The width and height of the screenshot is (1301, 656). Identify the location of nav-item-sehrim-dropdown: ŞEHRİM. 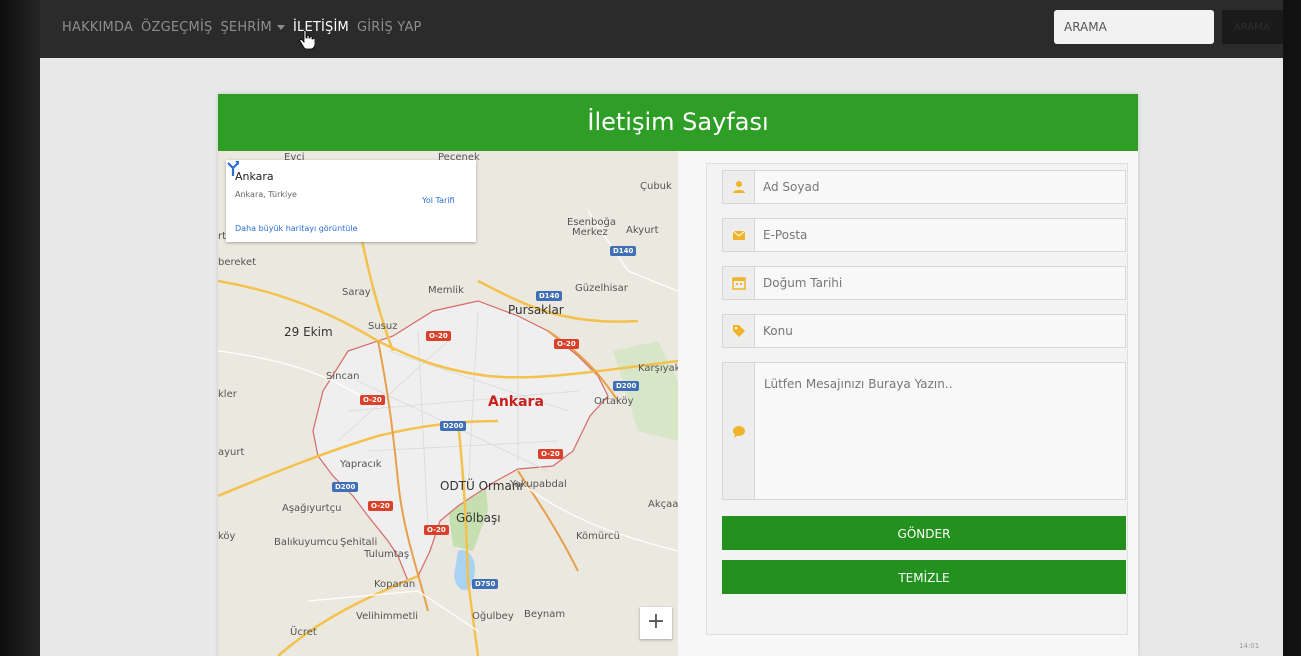
(252, 27).